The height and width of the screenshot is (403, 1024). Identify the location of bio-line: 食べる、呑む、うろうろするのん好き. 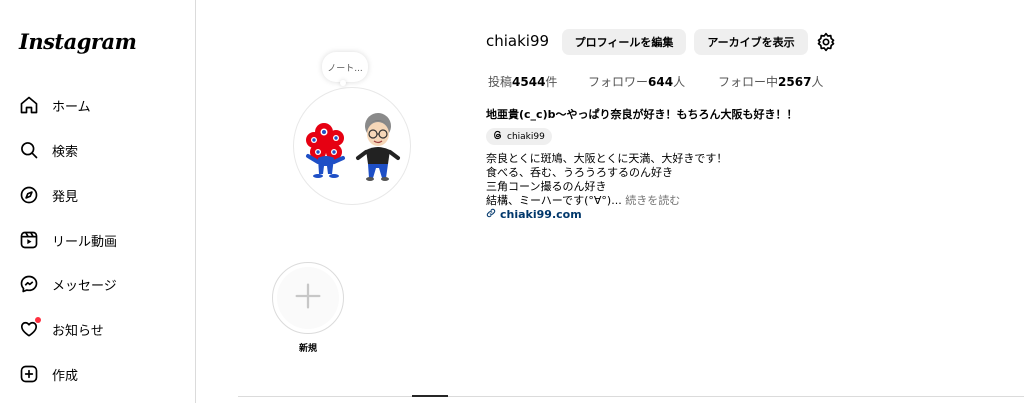
(579, 172).